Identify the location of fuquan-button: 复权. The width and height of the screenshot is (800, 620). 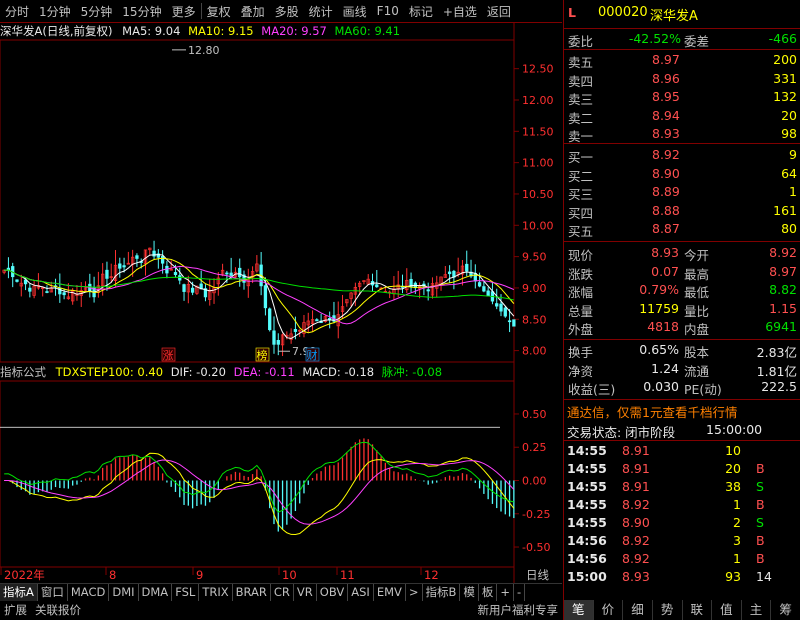
(219, 11).